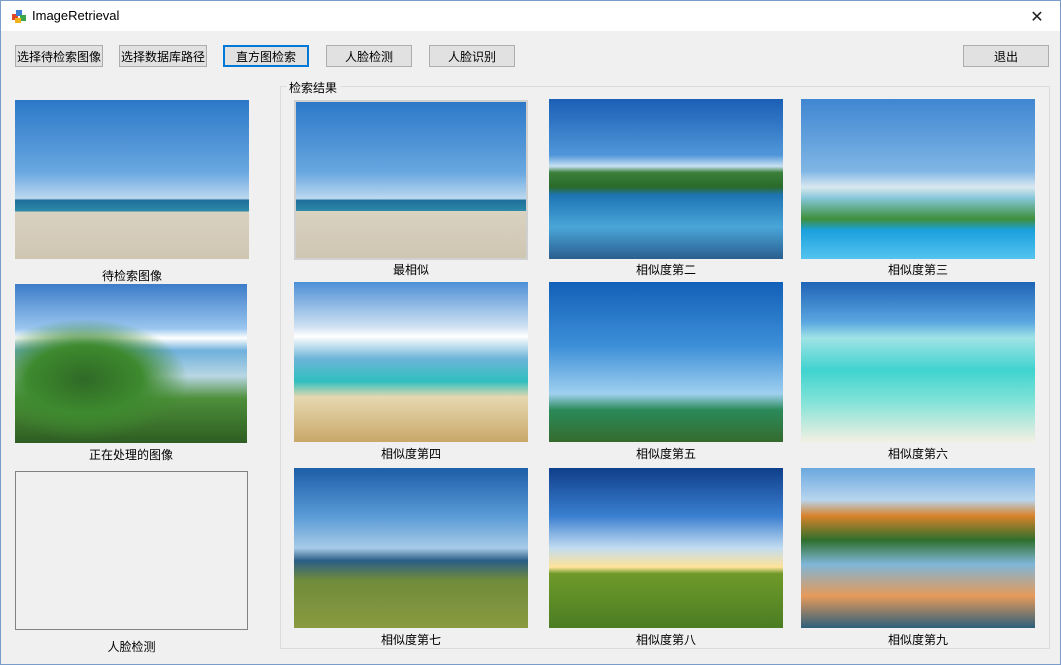 The height and width of the screenshot is (665, 1061). Describe the element at coordinates (131, 647) in the screenshot. I see `face-detection-caption: 人脸检测` at that location.